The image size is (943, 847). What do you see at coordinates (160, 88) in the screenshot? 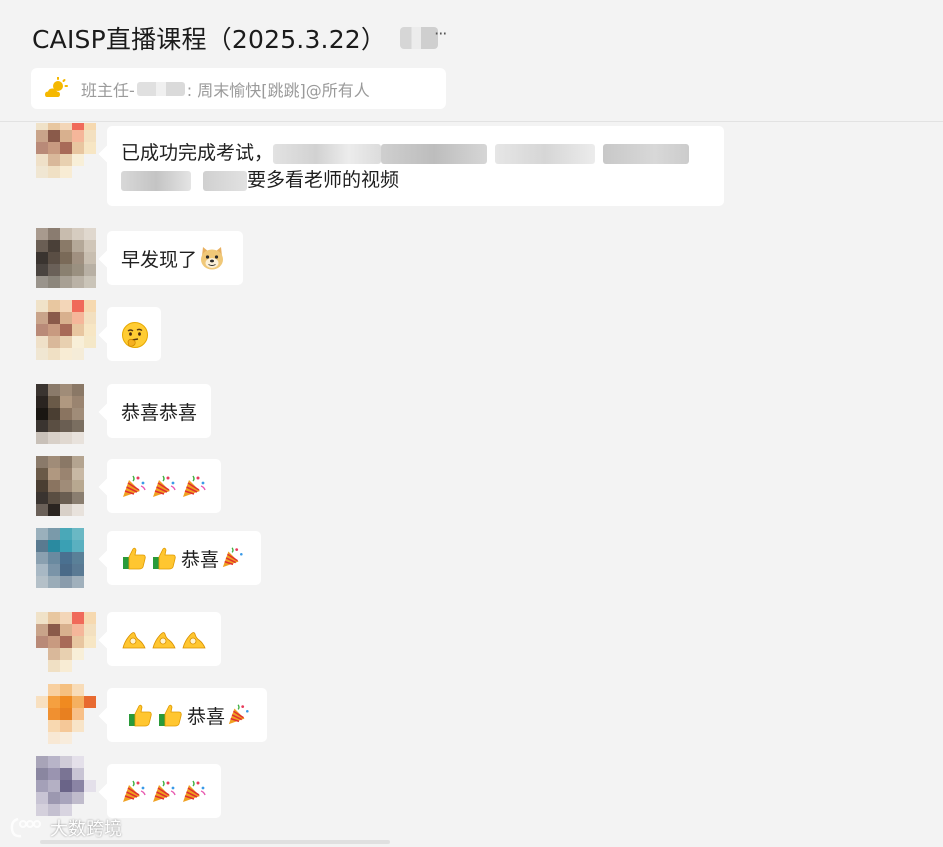
I see `author-name-blurred` at bounding box center [160, 88].